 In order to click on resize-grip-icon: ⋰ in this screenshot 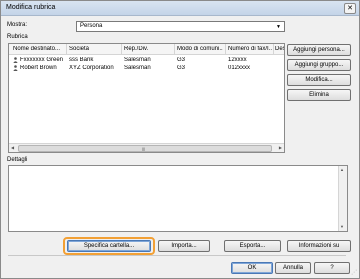, I will do `click(354, 272)`.